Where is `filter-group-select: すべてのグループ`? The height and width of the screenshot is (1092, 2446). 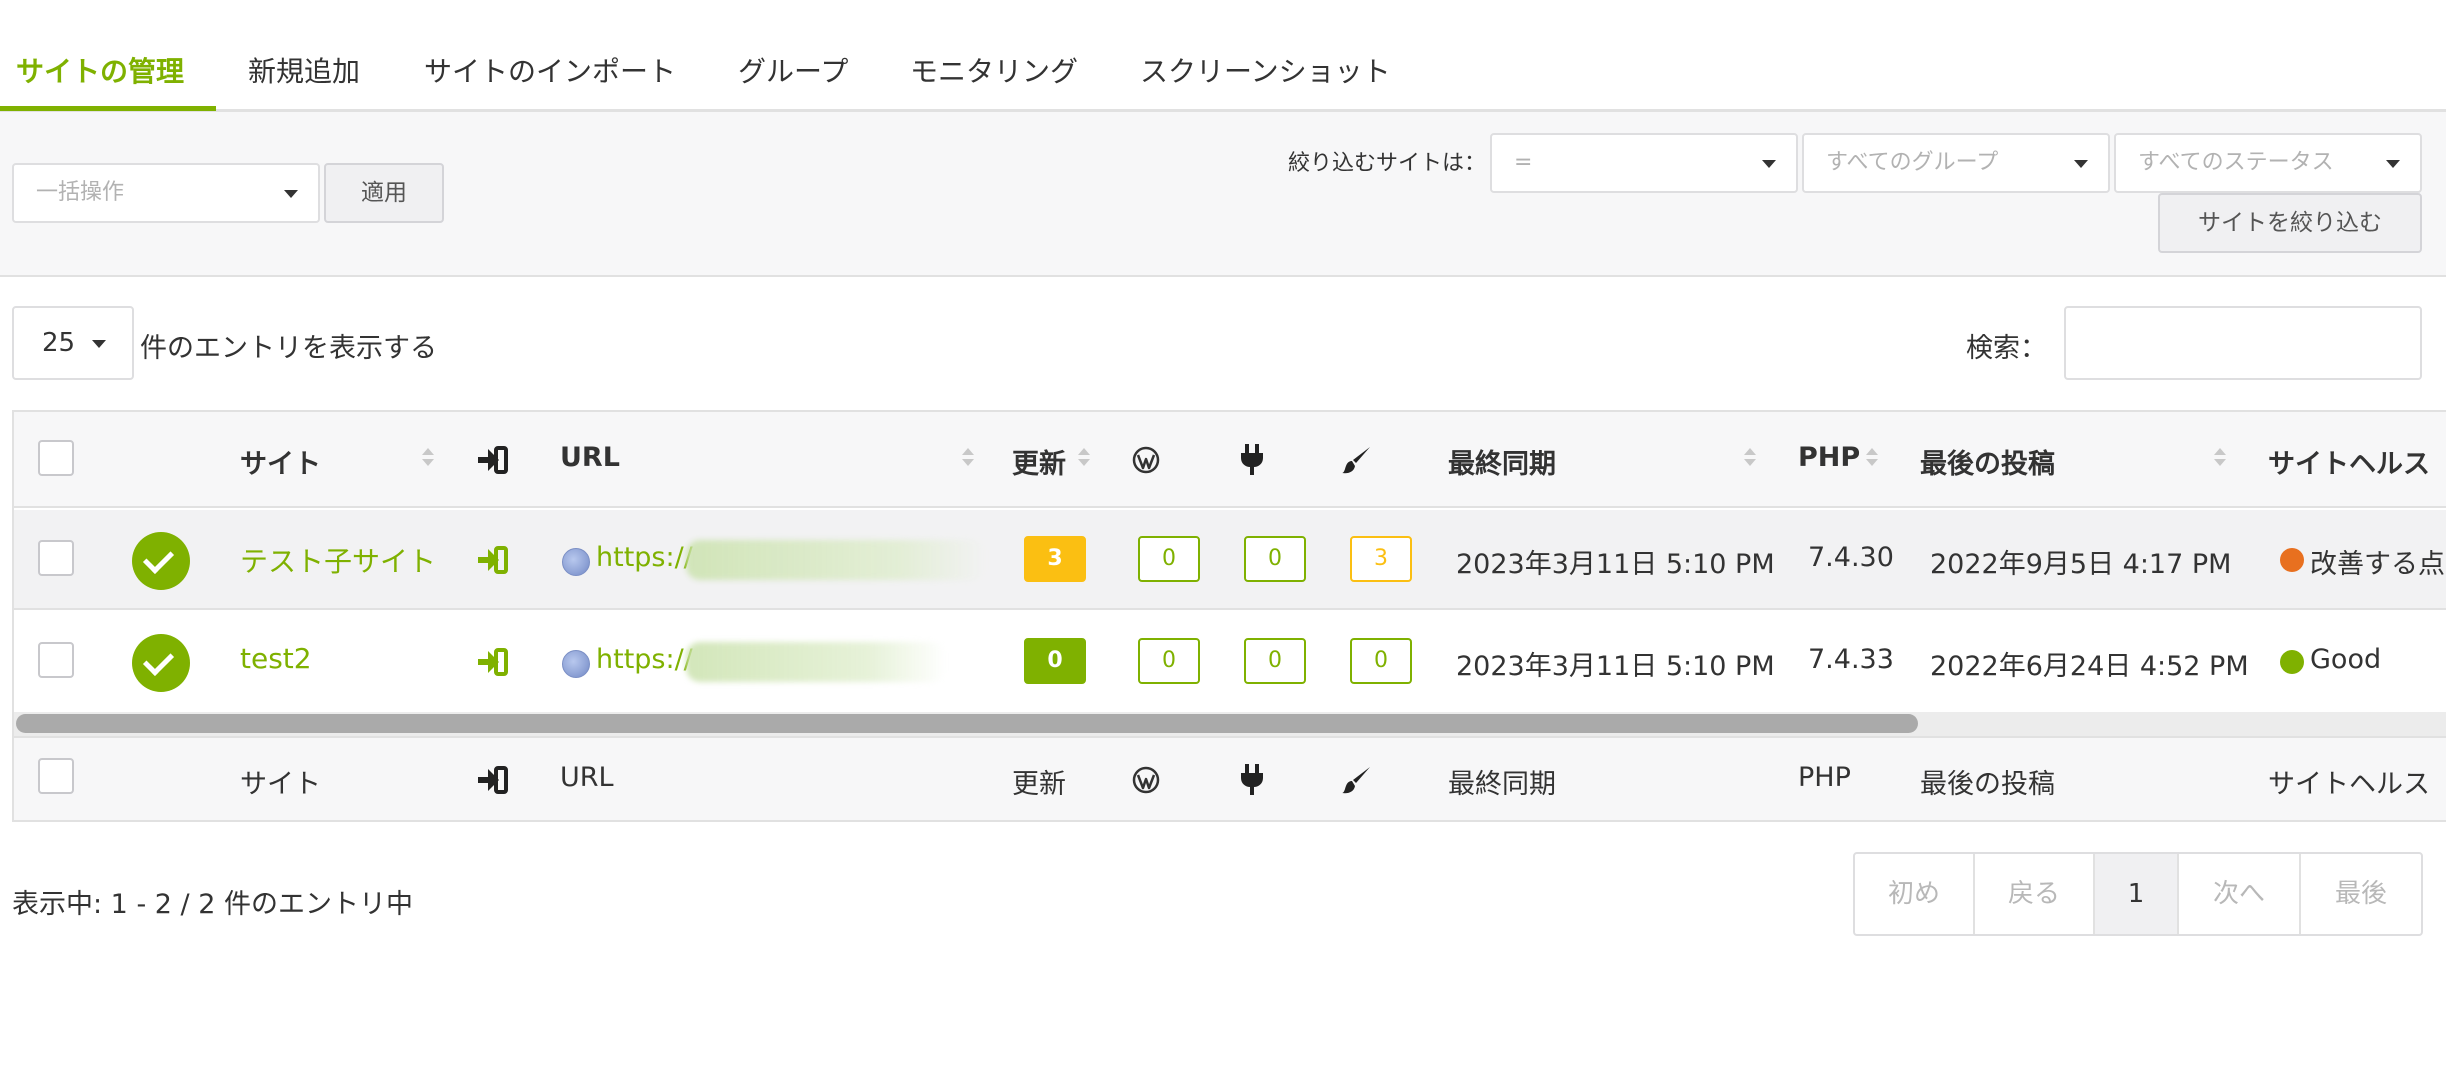 filter-group-select: すべてのグループ is located at coordinates (1956, 163).